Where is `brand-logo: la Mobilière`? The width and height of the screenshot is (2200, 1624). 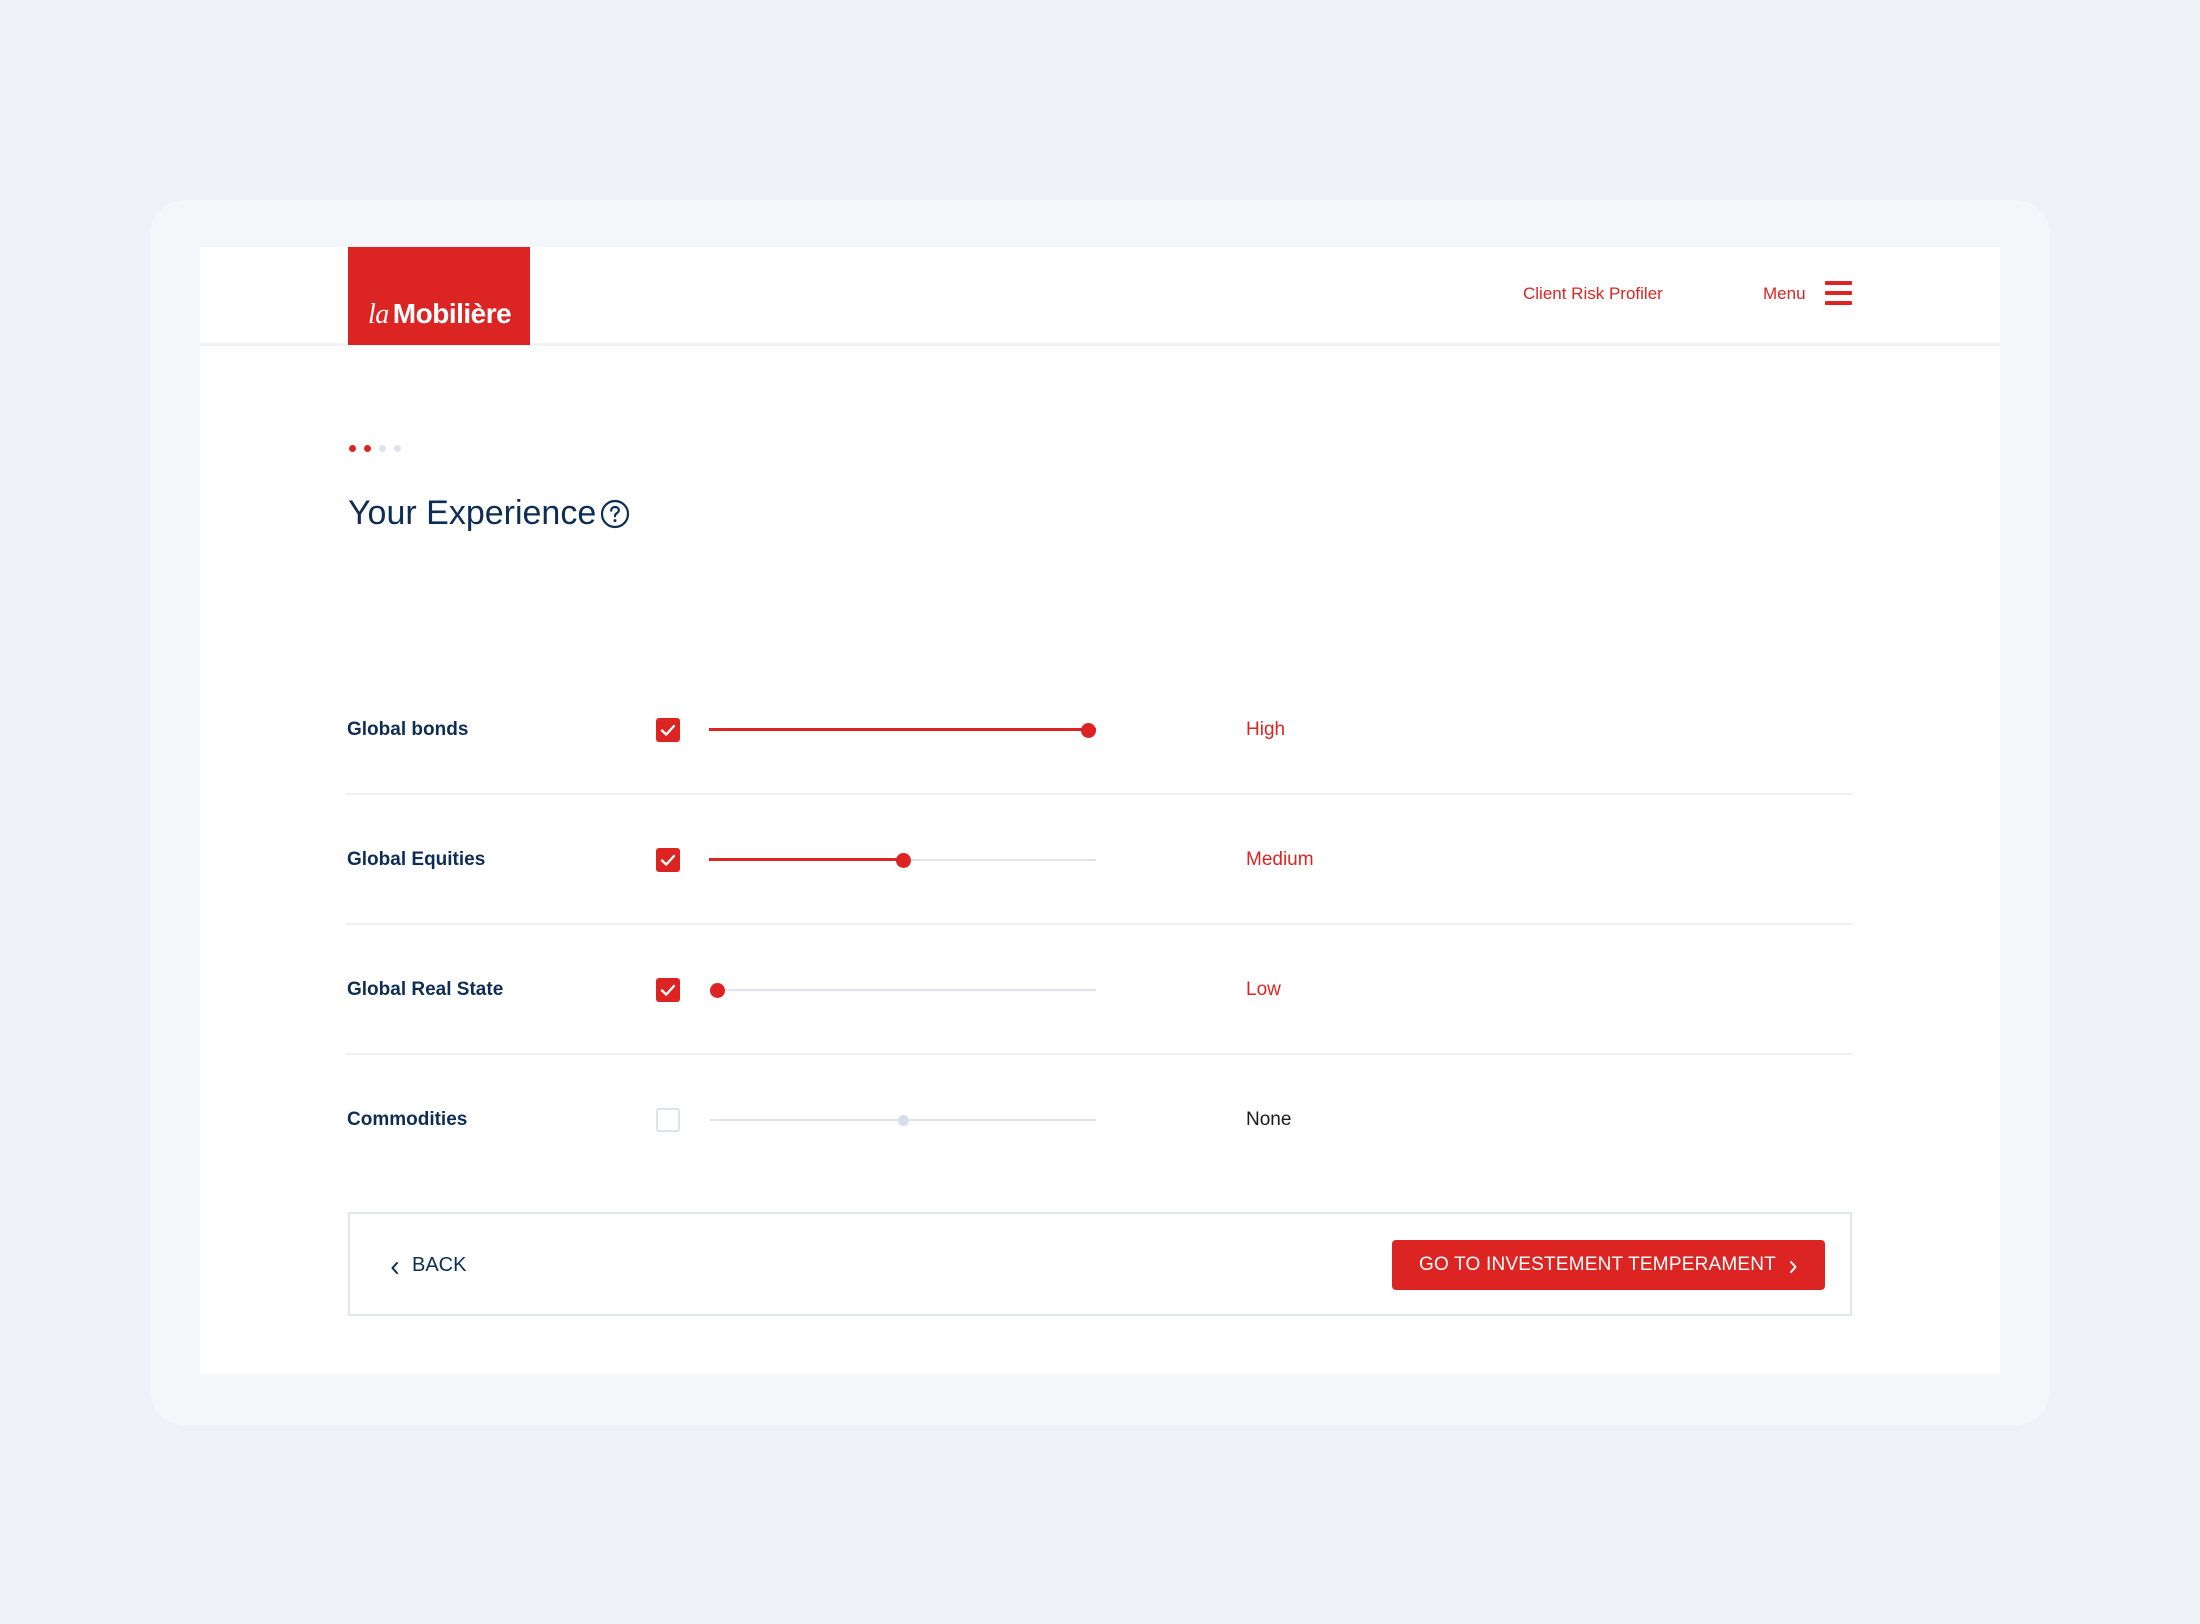
brand-logo: la Mobilière is located at coordinates (439, 296).